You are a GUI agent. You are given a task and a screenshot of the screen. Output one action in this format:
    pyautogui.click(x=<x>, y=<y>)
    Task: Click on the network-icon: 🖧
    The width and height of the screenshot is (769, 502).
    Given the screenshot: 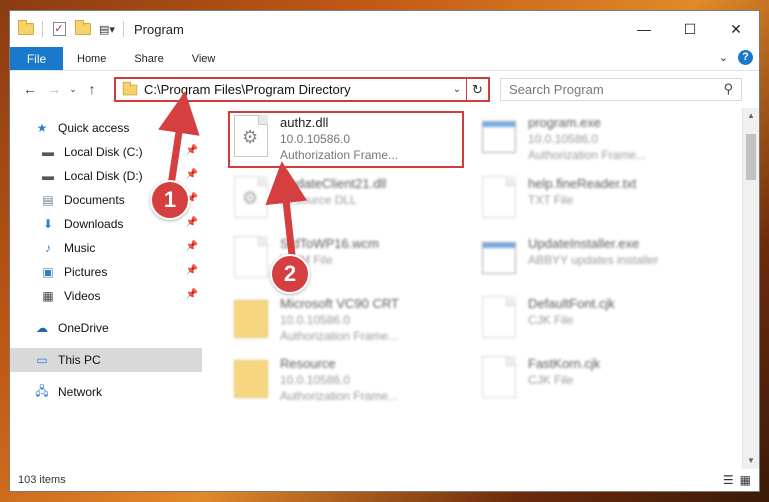 What is the action you would take?
    pyautogui.click(x=42, y=390)
    